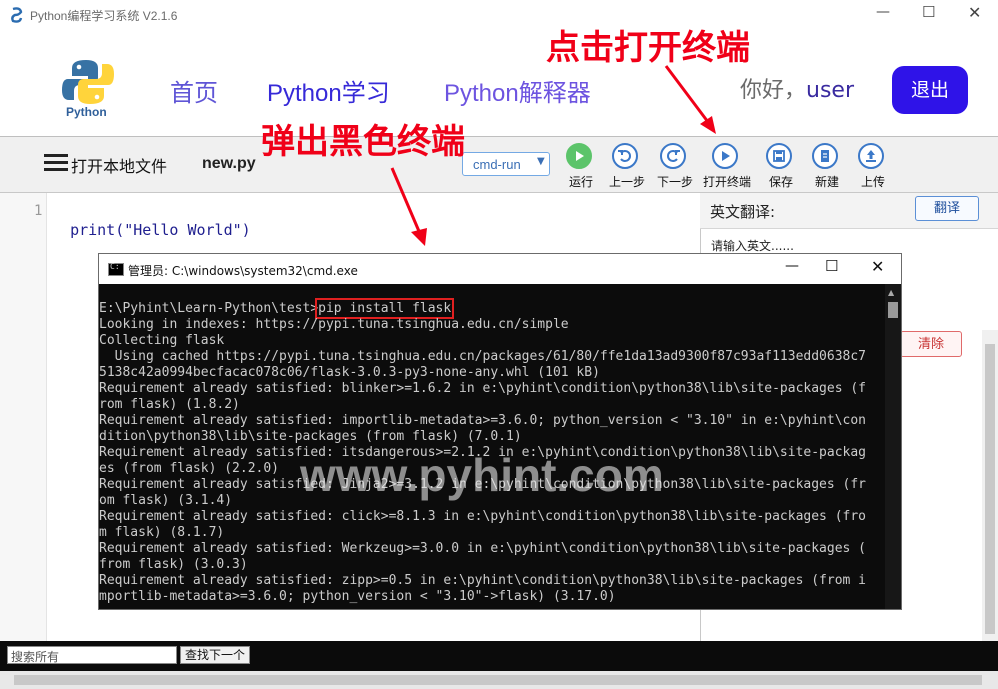  What do you see at coordinates (779, 156) in the screenshot?
I see `save-icon` at bounding box center [779, 156].